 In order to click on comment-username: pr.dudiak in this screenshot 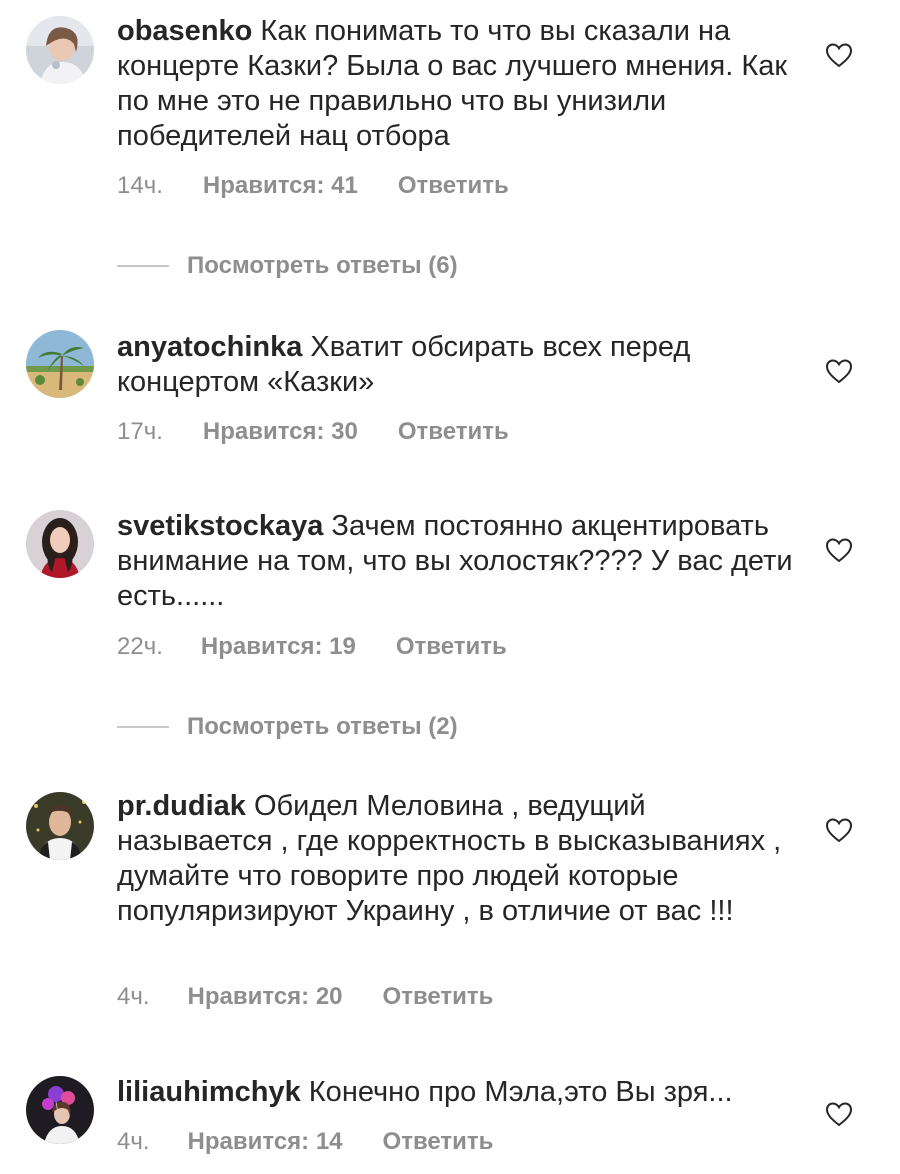, I will do `click(181, 806)`.